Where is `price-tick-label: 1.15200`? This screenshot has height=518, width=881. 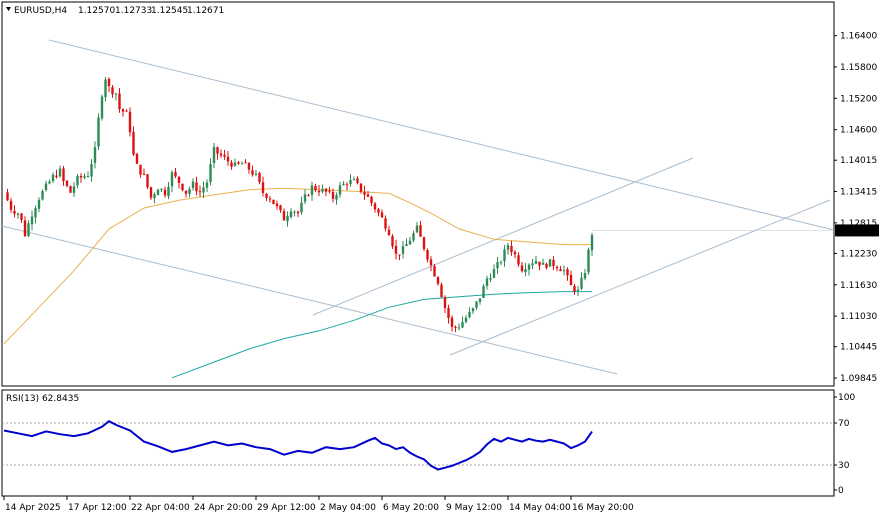 price-tick-label: 1.15200 is located at coordinates (858, 99).